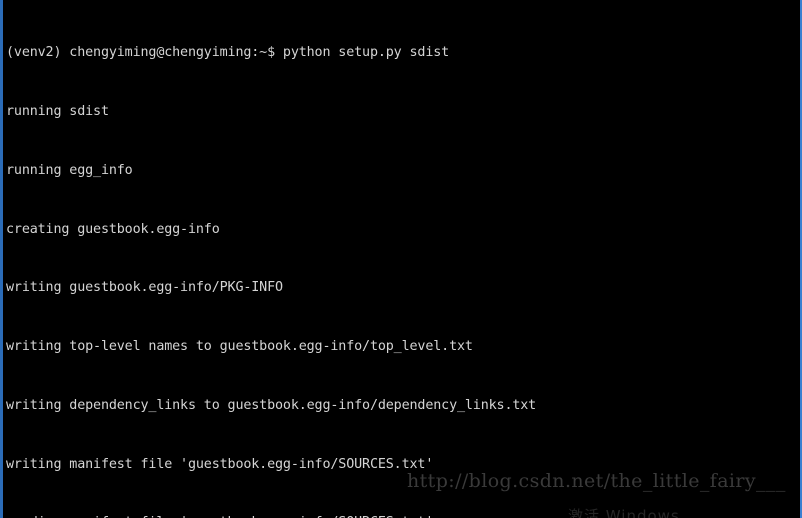 This screenshot has width=802, height=518. Describe the element at coordinates (69, 170) in the screenshot. I see `terminal-line: running egg_info` at that location.